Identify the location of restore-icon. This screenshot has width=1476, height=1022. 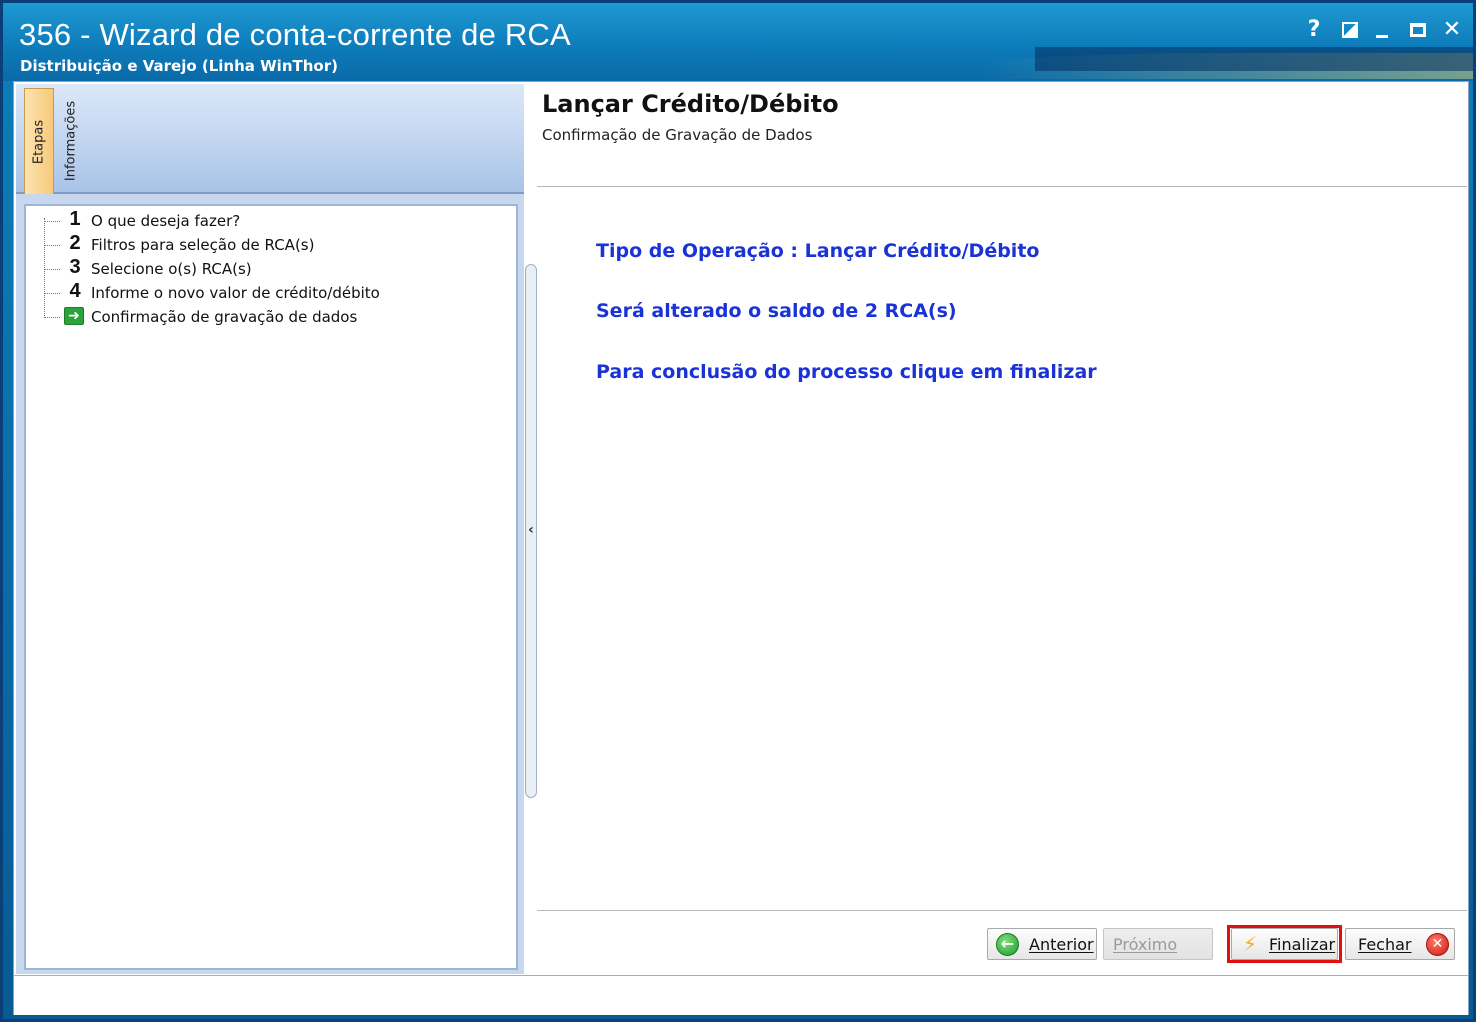
(1350, 30).